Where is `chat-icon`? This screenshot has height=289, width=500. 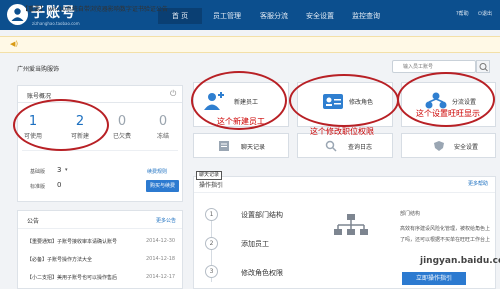 chat-icon is located at coordinates (224, 147).